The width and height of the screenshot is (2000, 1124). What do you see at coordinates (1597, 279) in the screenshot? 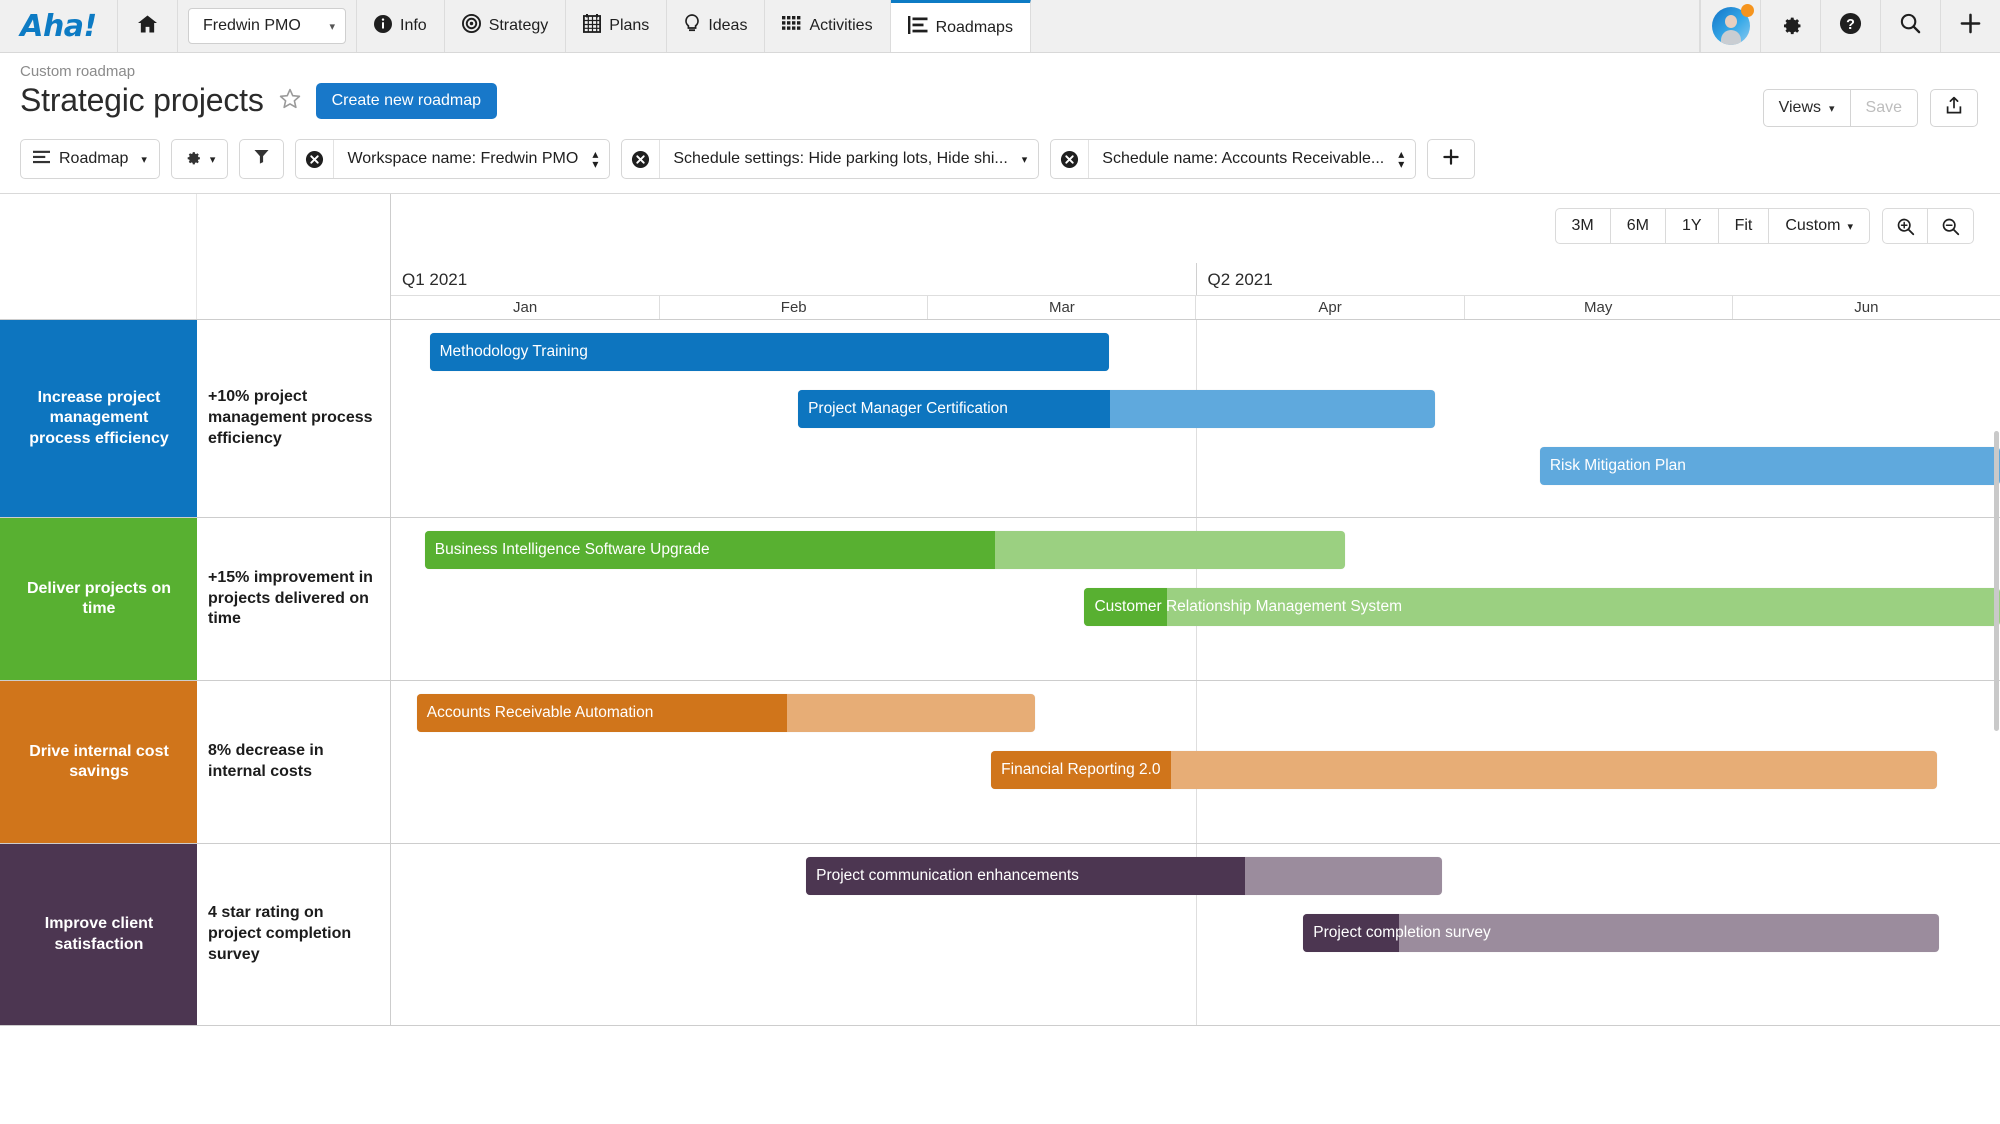
I see `timeline-quarter-label: Q2 2021` at bounding box center [1597, 279].